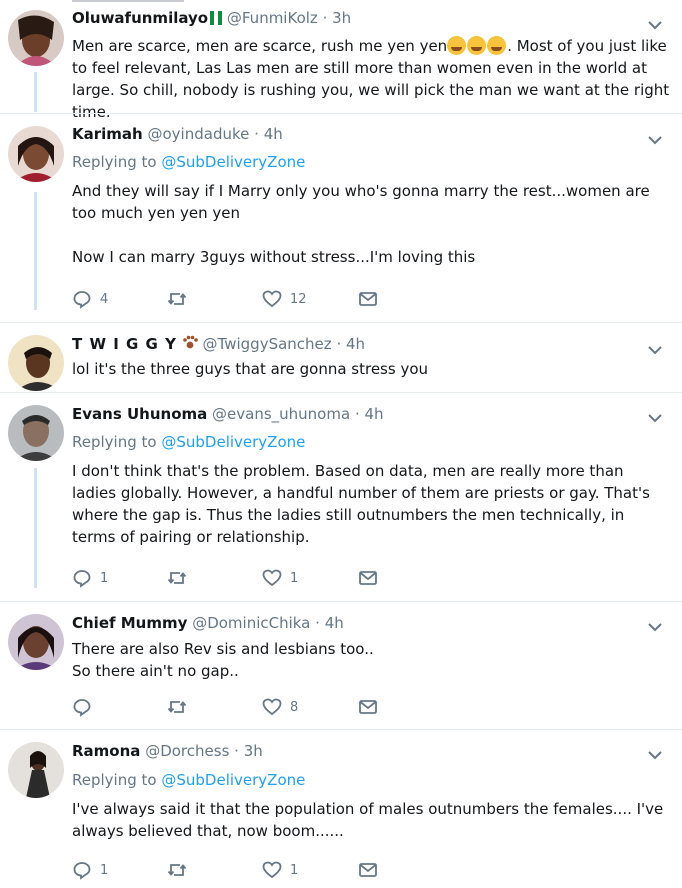  I want to click on display-name: Chief Mummy, so click(129, 623).